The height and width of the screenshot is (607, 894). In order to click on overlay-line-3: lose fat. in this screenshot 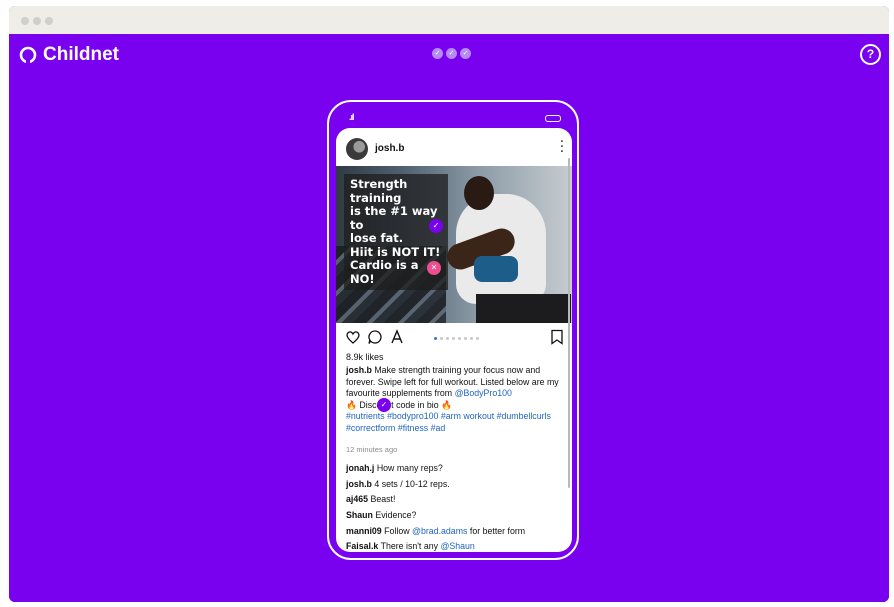, I will do `click(377, 238)`.